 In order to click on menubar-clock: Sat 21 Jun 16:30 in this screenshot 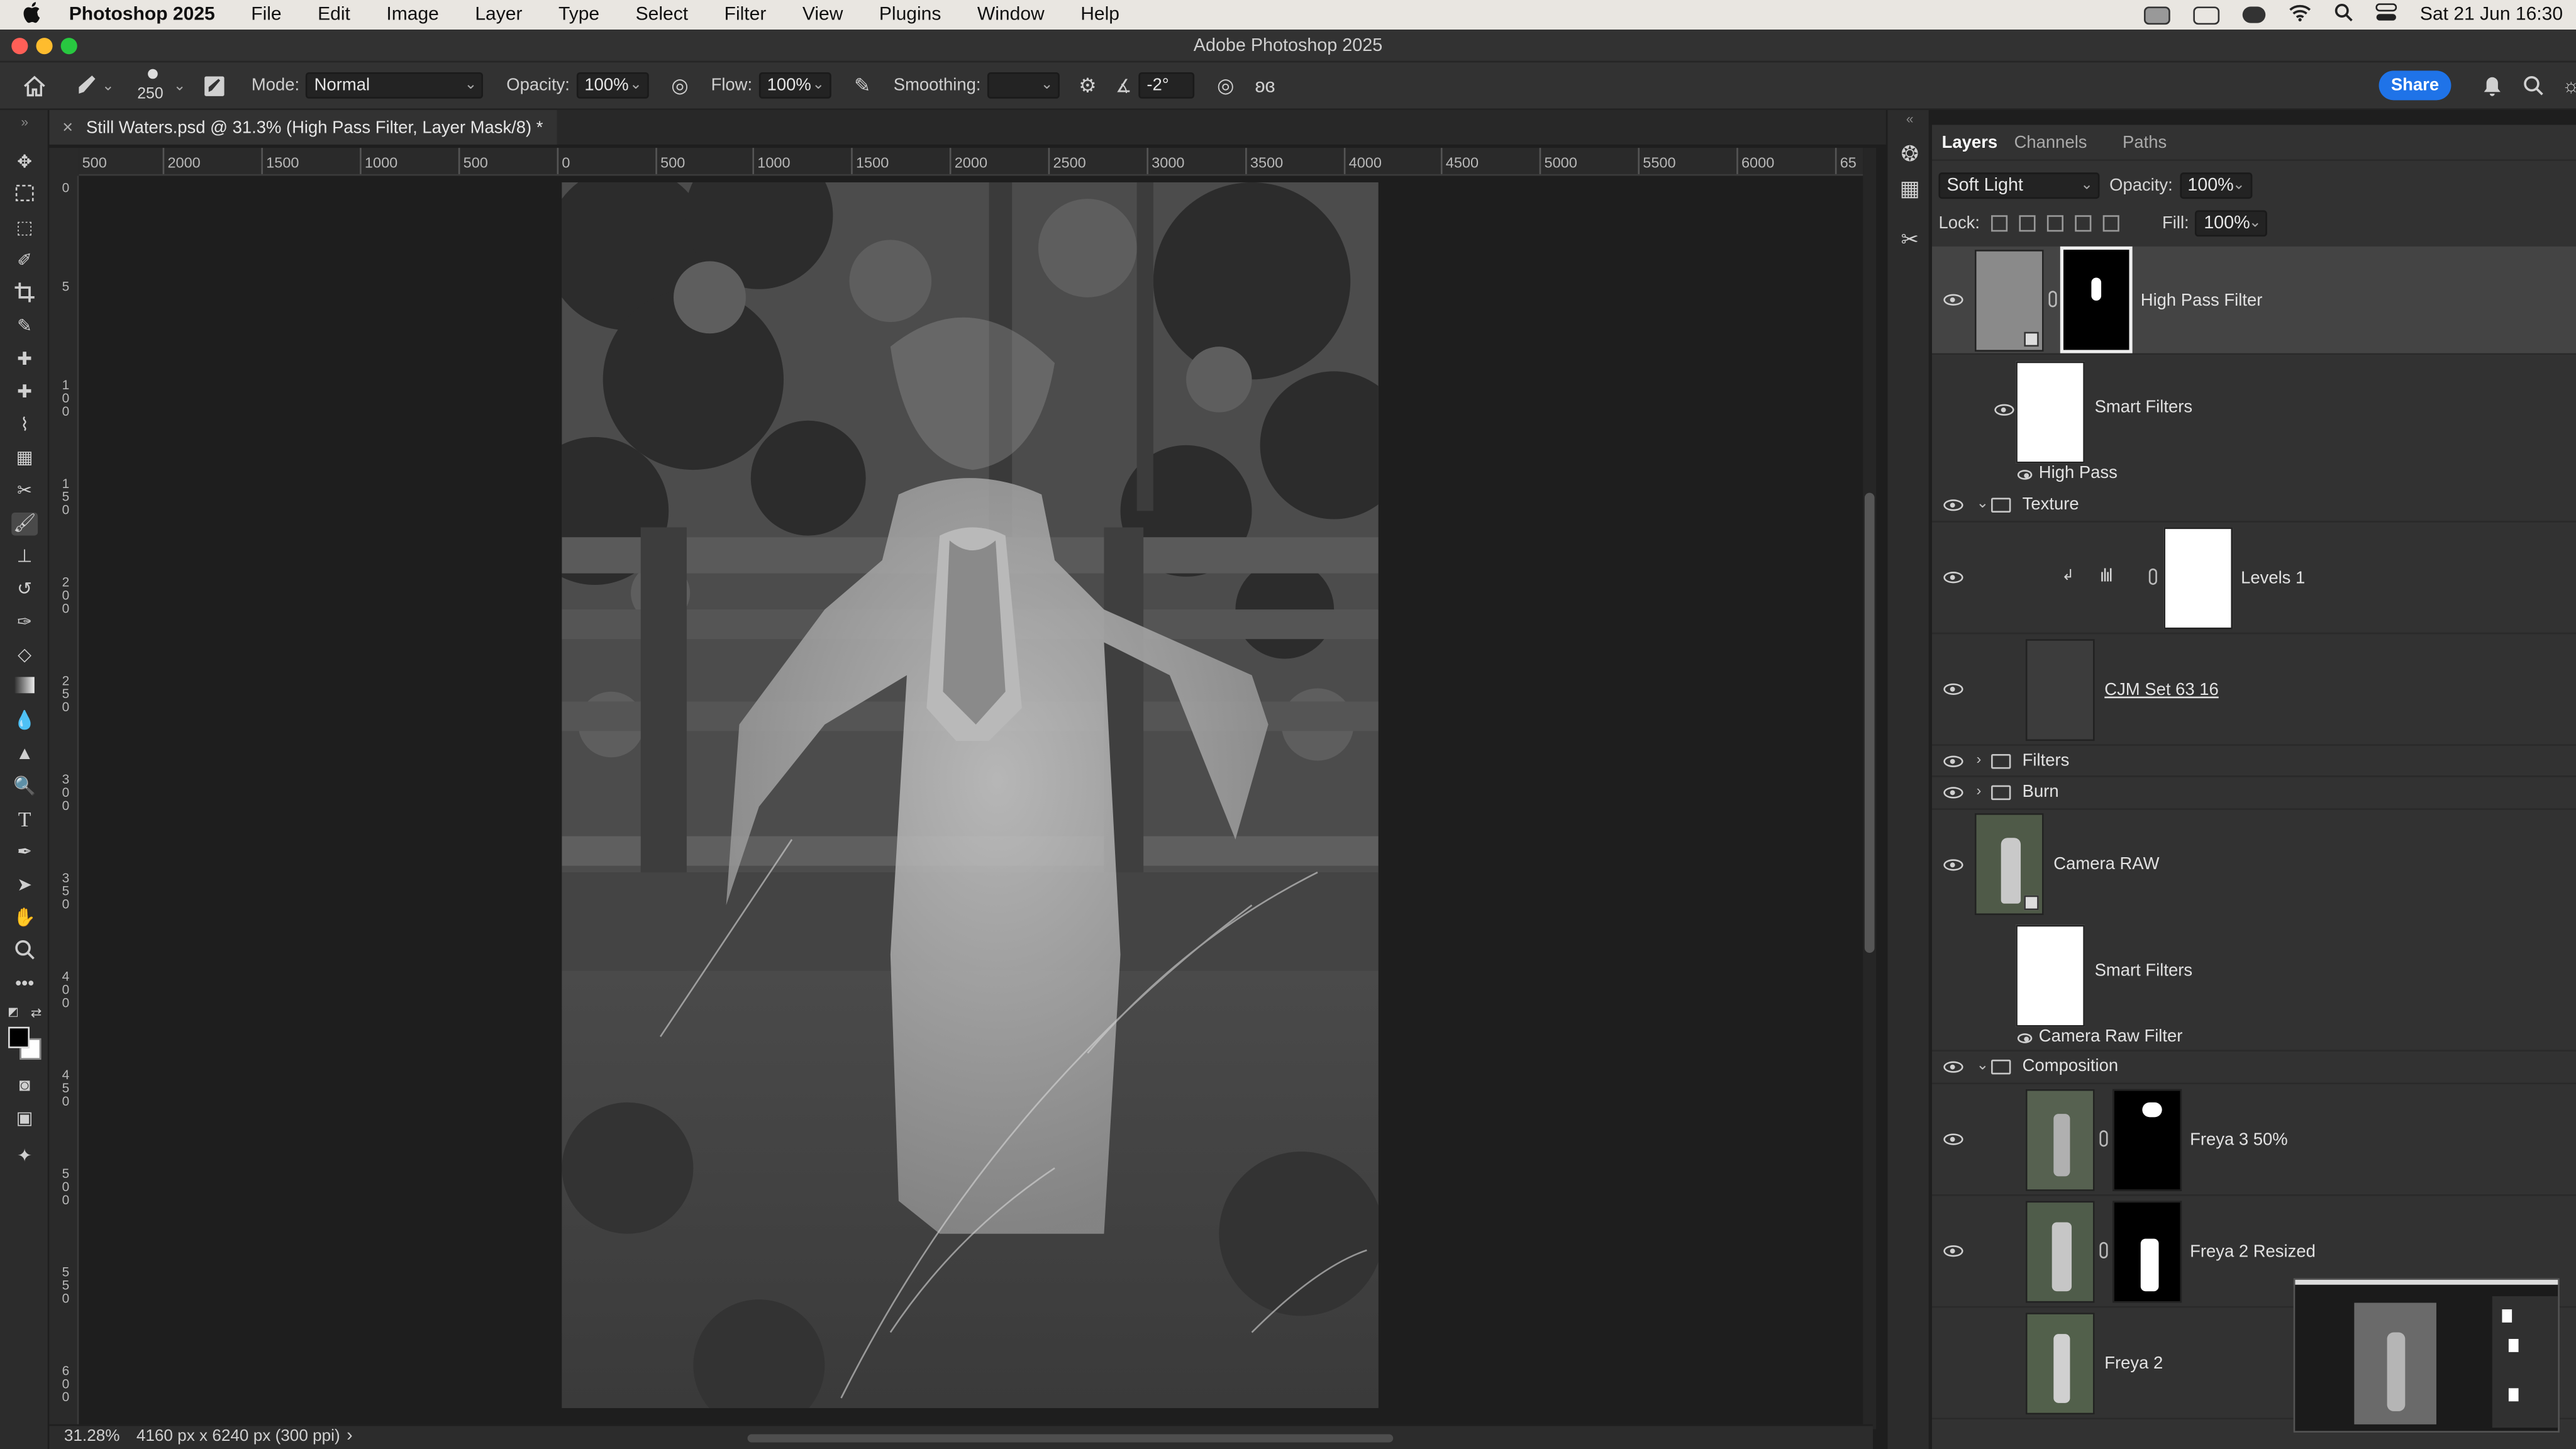, I will do `click(2491, 15)`.